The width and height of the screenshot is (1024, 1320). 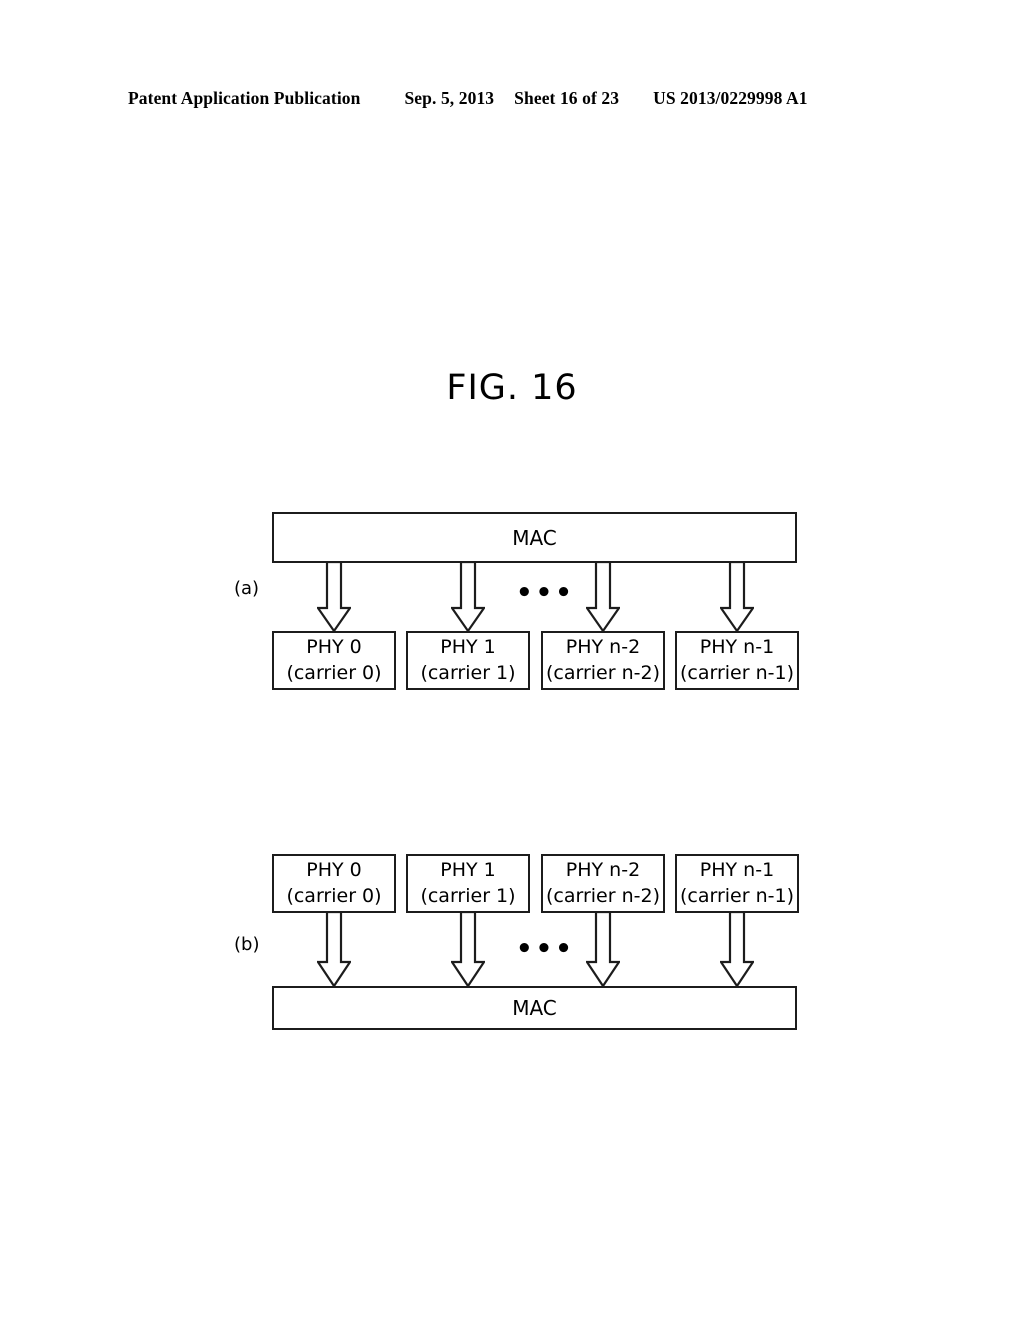 What do you see at coordinates (603, 869) in the screenshot?
I see `panel-b-phy-n-2-title: PHY n-2` at bounding box center [603, 869].